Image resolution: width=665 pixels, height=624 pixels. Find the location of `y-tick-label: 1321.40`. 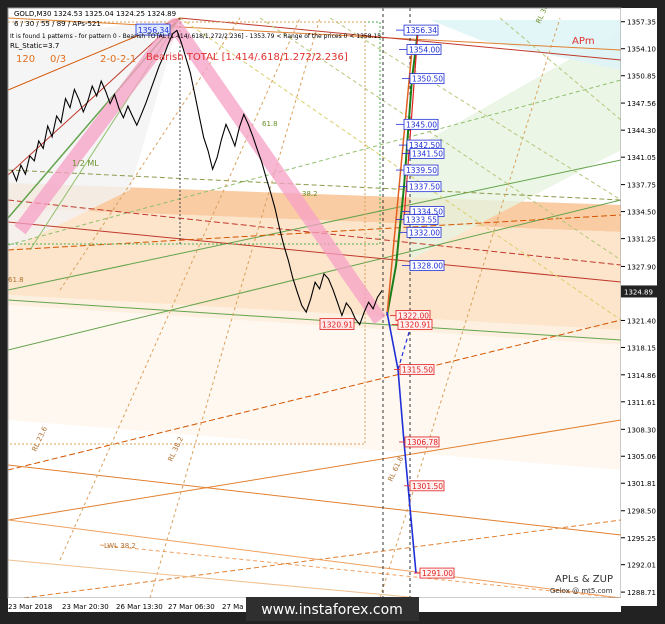

y-tick-label: 1321.40 is located at coordinates (641, 321).